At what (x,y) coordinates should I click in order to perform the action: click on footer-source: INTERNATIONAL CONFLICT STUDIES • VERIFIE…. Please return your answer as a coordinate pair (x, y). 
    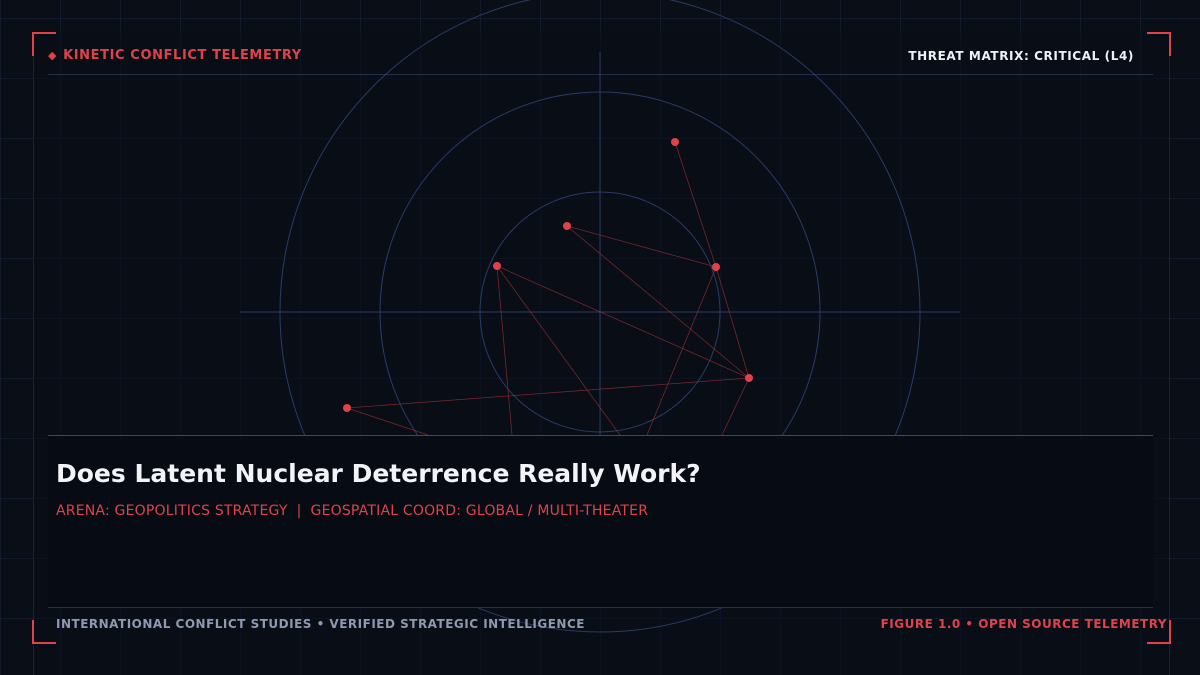
    Looking at the image, I should click on (320, 624).